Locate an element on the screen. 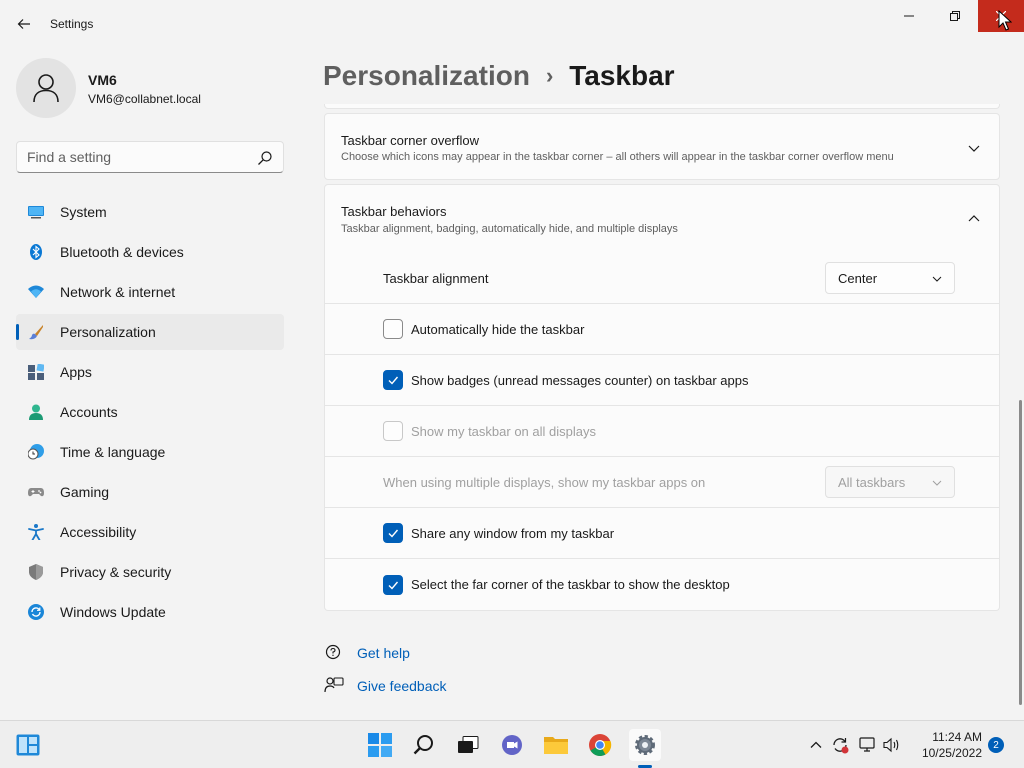  share-window-row: Share any window from my taskbar is located at coordinates (662, 533).